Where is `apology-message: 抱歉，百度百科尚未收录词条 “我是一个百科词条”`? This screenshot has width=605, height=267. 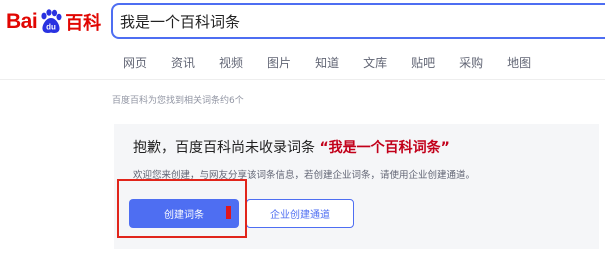
apology-message: 抱歉，百度百科尚未收录词条 “我是一个百科词条” is located at coordinates (291, 147).